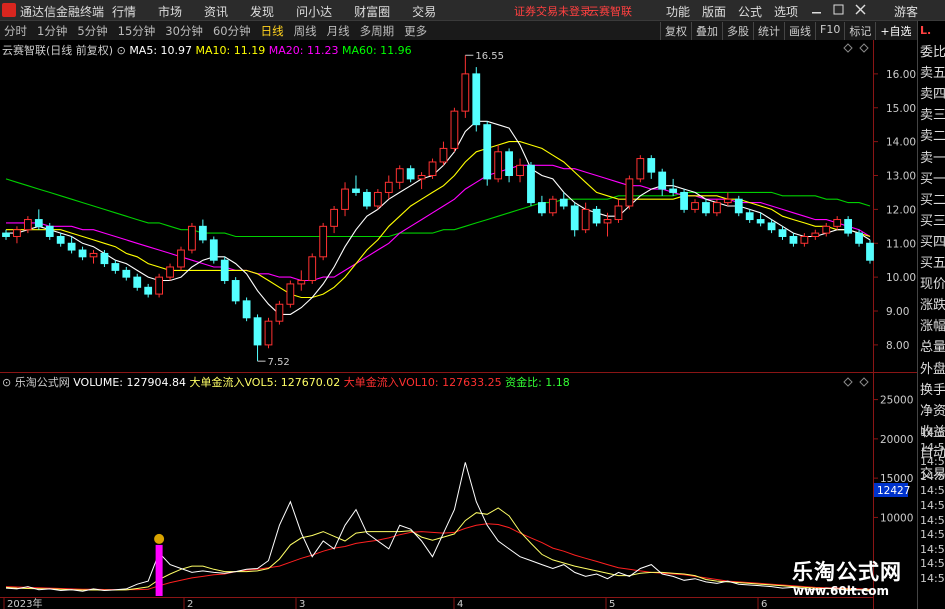  What do you see at coordinates (829, 31) in the screenshot?
I see `tool-f10-button: F10` at bounding box center [829, 31].